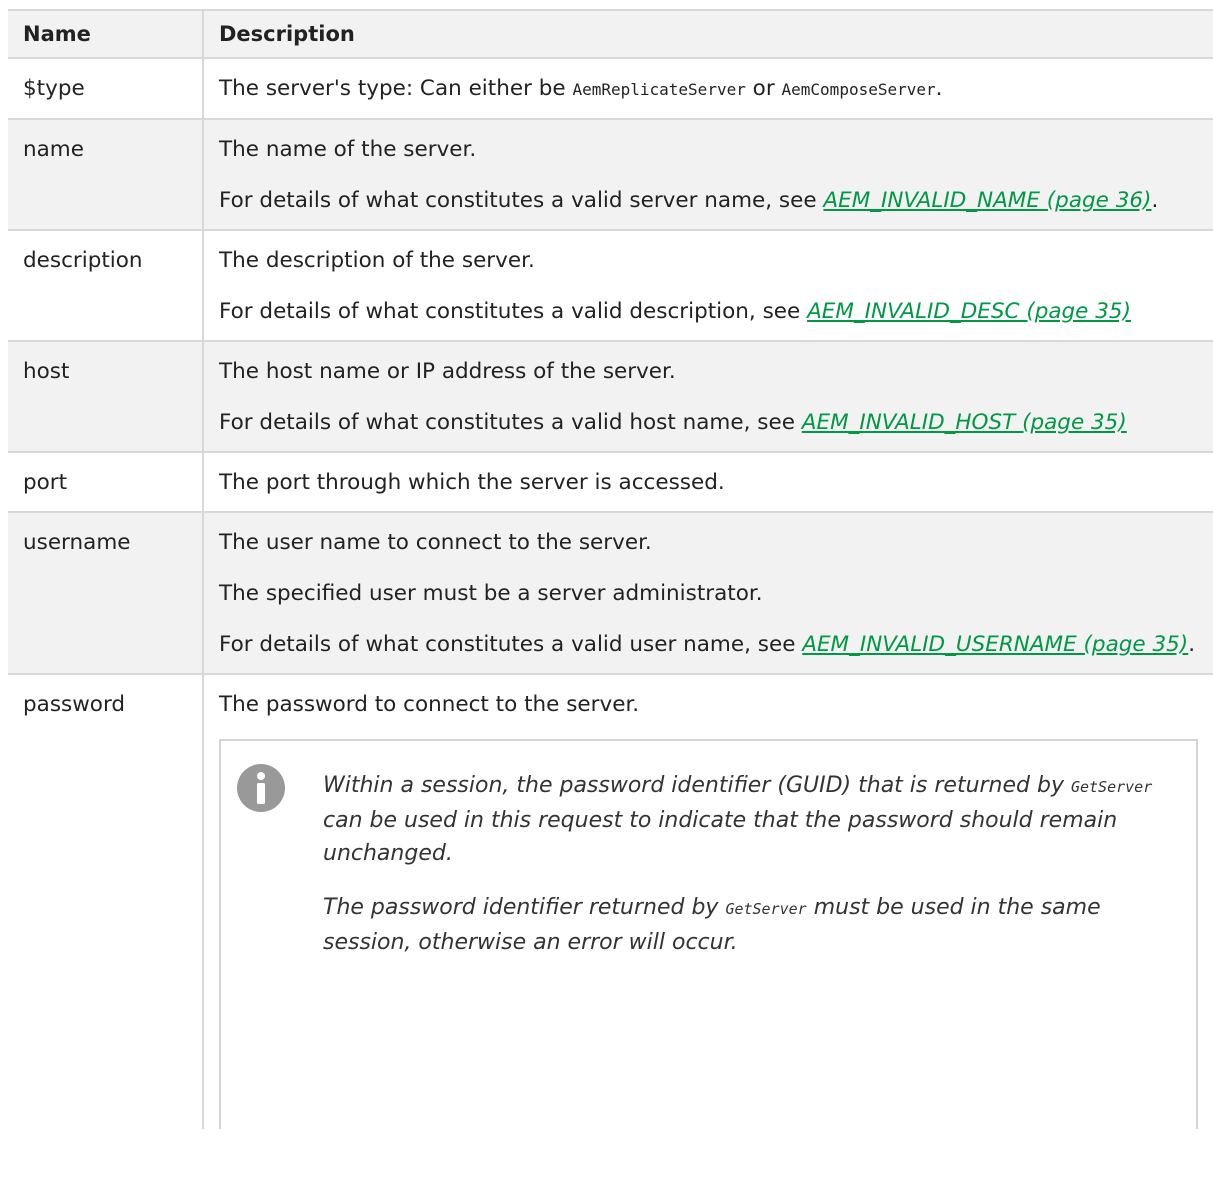 This screenshot has height=1197, width=1213. What do you see at coordinates (105, 88) in the screenshot?
I see `param-name: $type` at bounding box center [105, 88].